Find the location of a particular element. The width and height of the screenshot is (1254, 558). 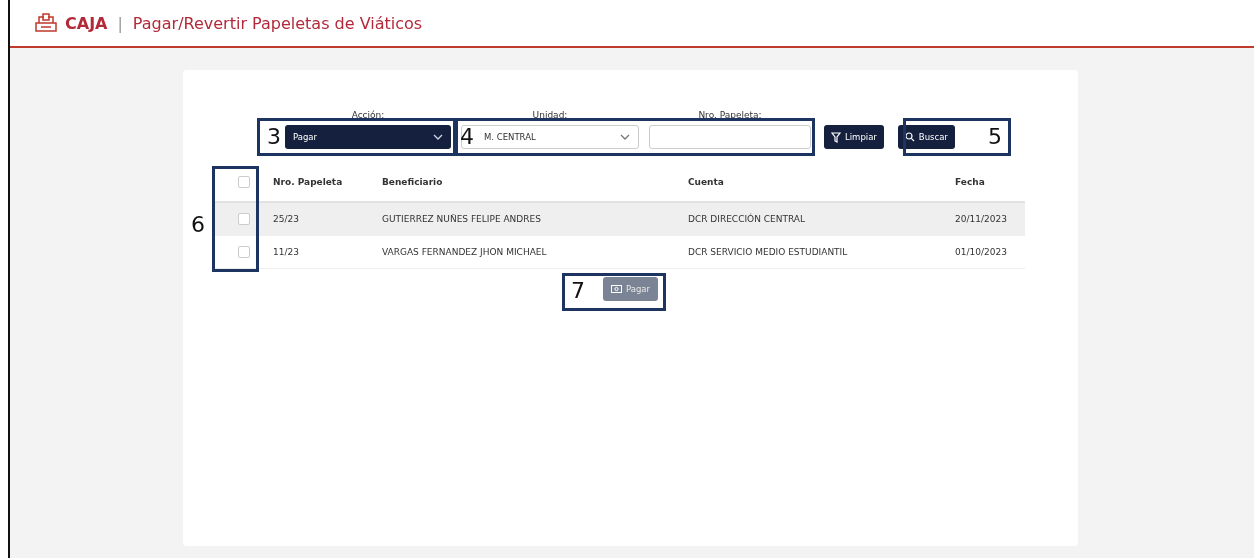

column-header: Nro. Papeleta is located at coordinates (308, 182).